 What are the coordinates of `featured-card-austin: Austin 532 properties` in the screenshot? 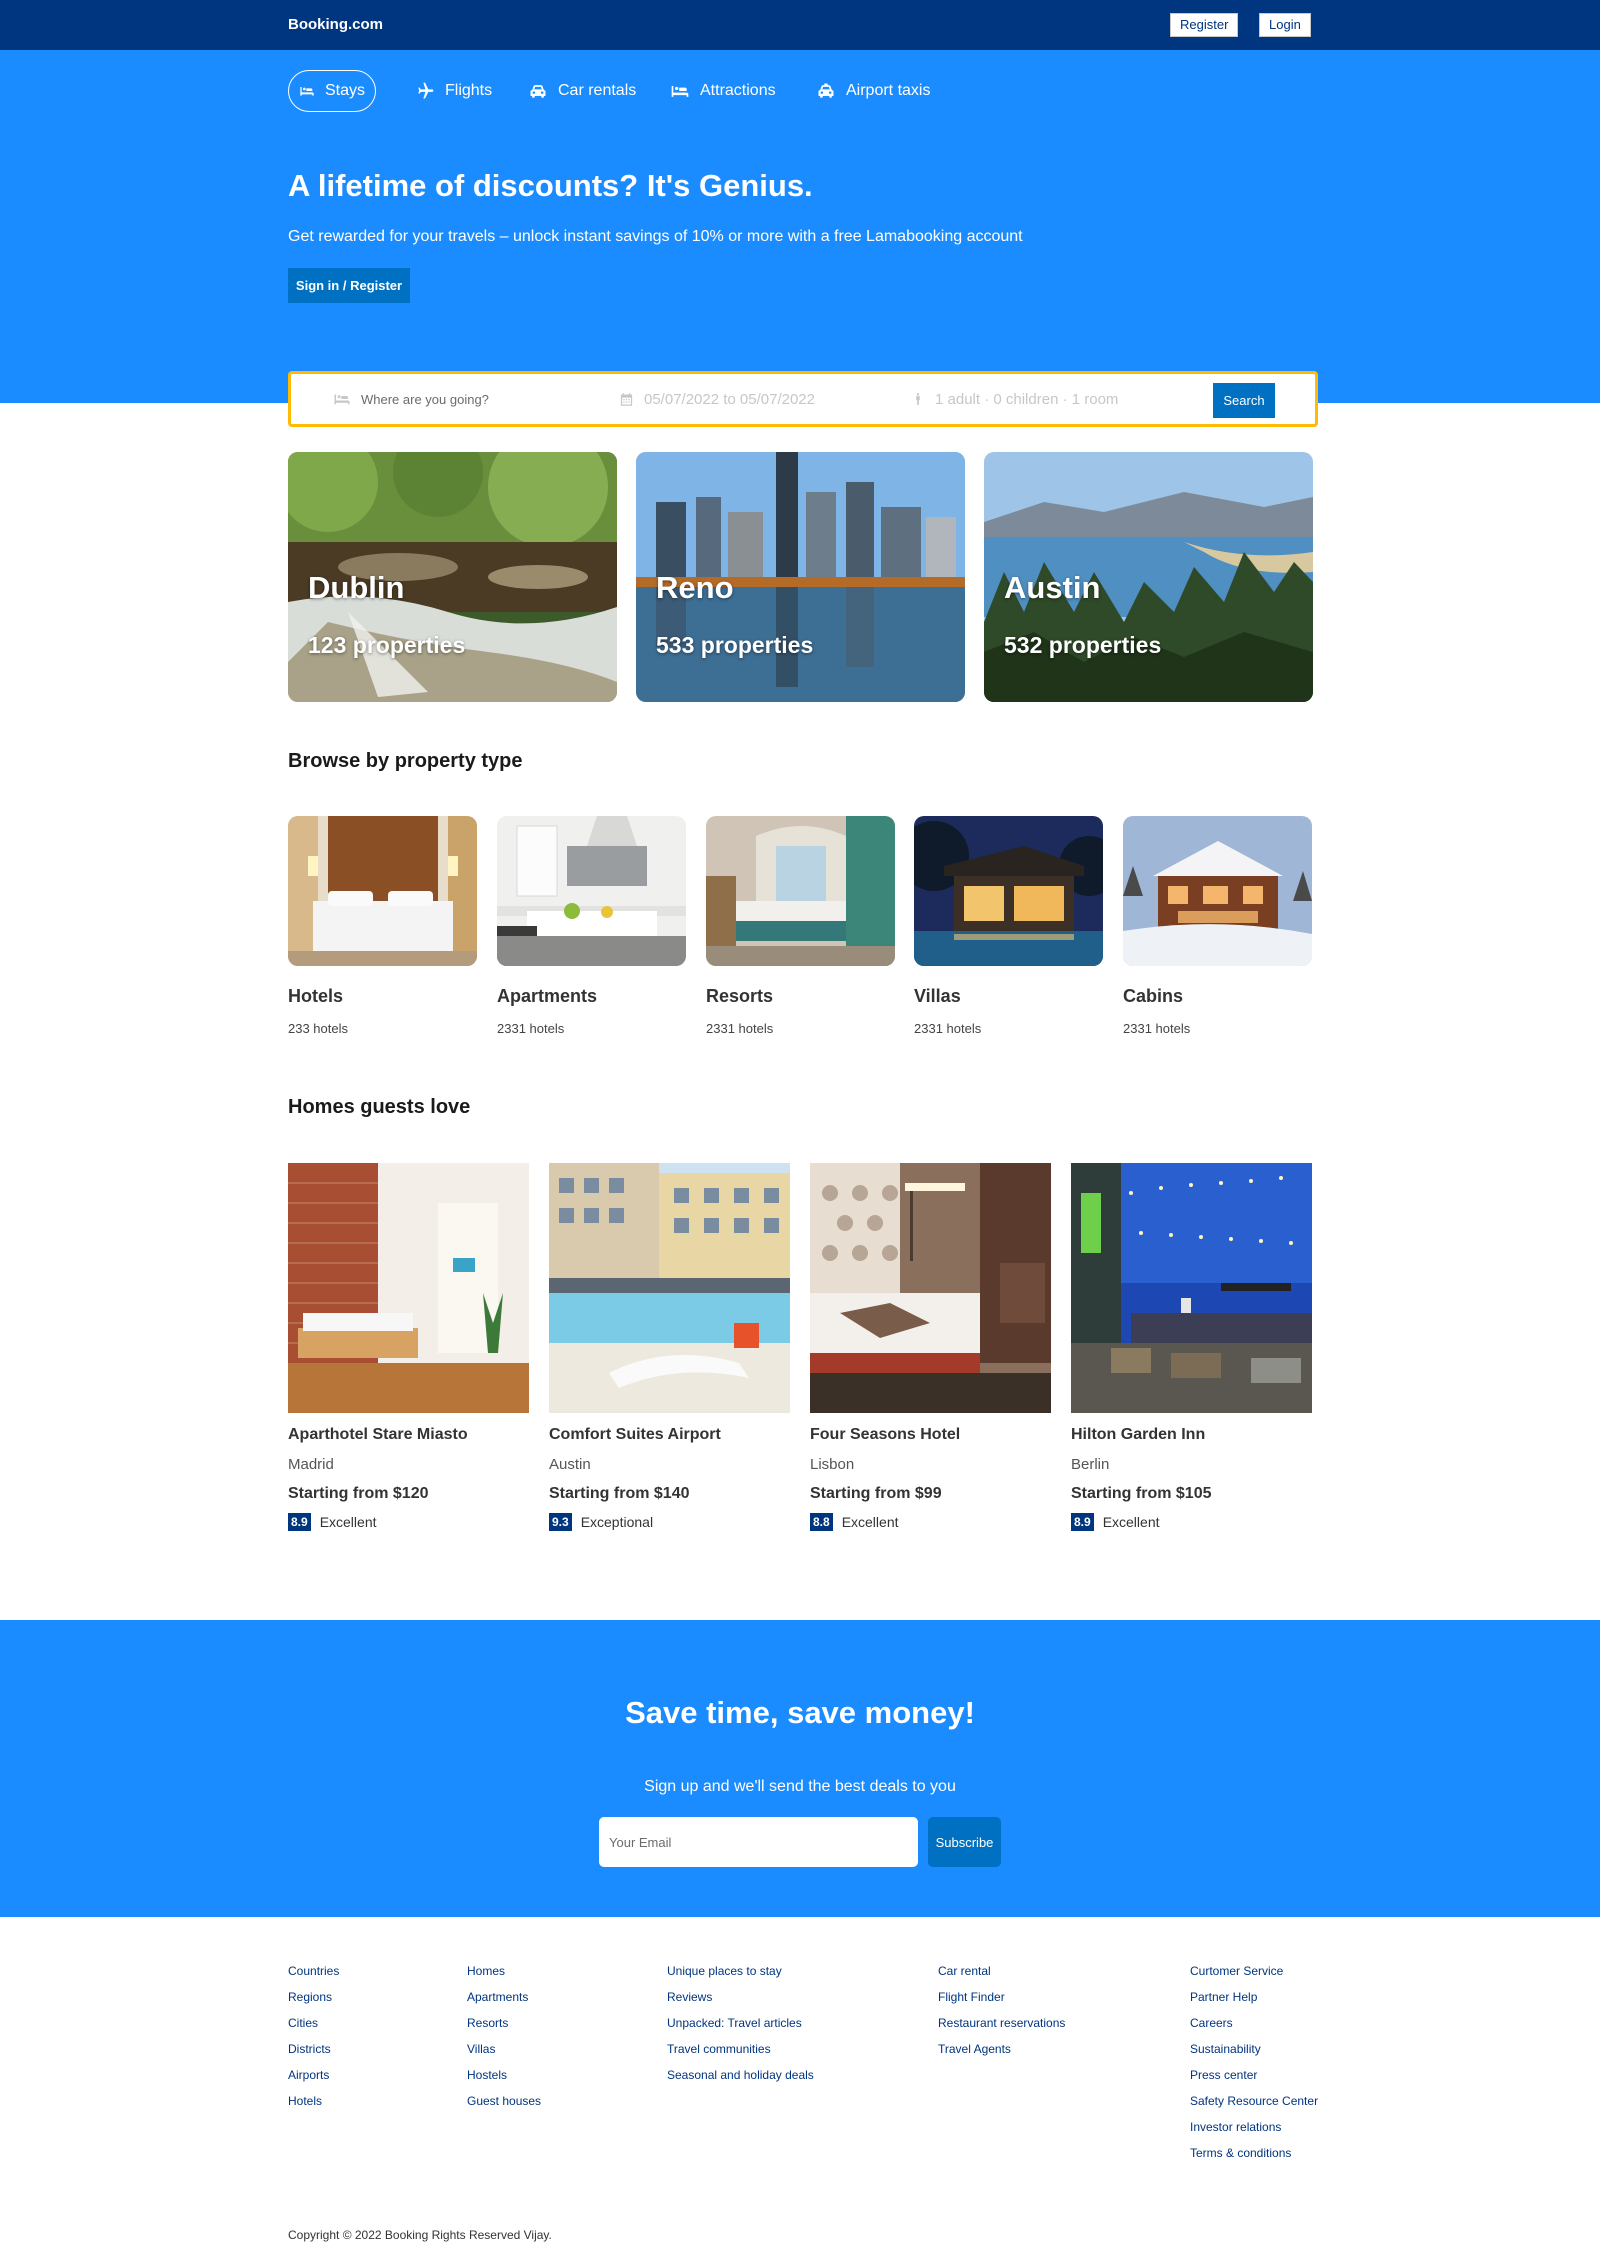 It's located at (1148, 577).